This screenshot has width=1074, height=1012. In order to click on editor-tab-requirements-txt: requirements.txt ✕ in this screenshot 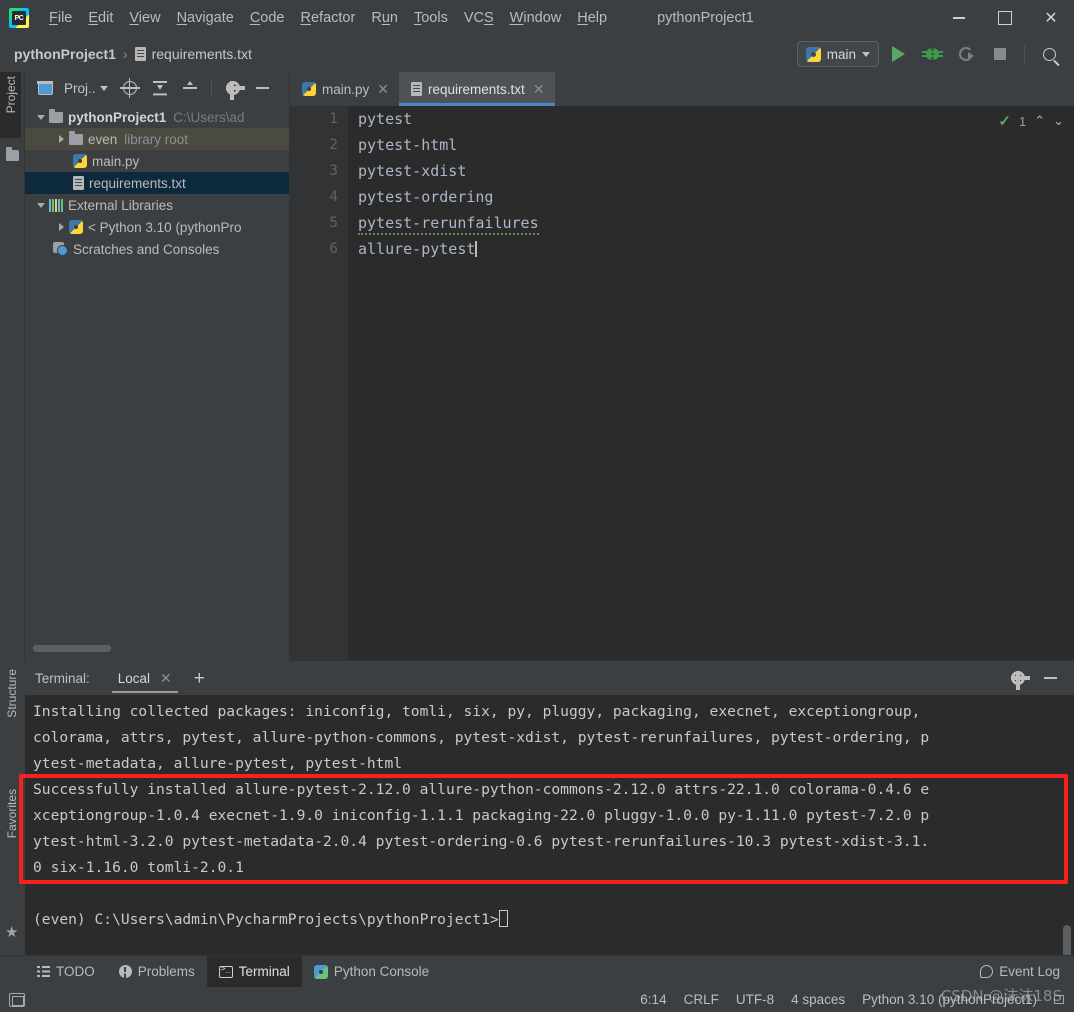, I will do `click(477, 89)`.